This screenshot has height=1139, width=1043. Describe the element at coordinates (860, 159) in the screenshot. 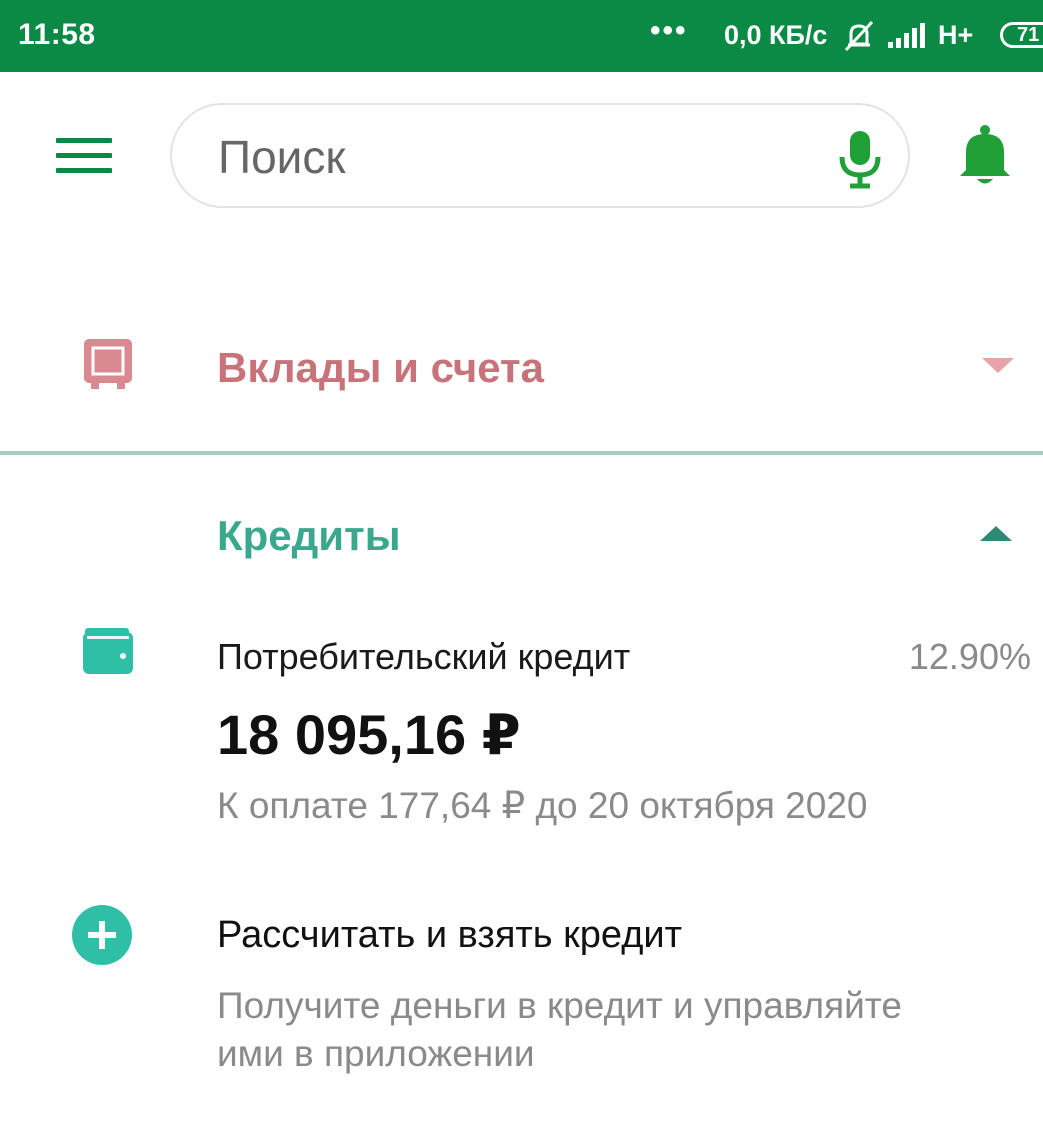

I see `microphone-icon` at that location.